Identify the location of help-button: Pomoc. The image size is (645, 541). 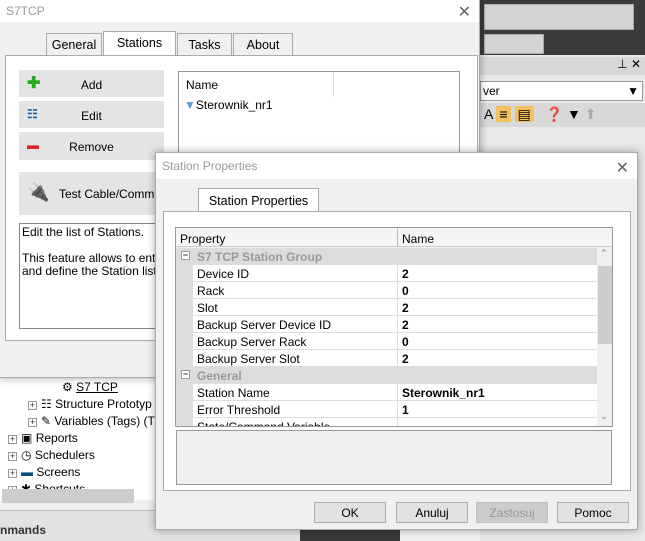
(593, 512).